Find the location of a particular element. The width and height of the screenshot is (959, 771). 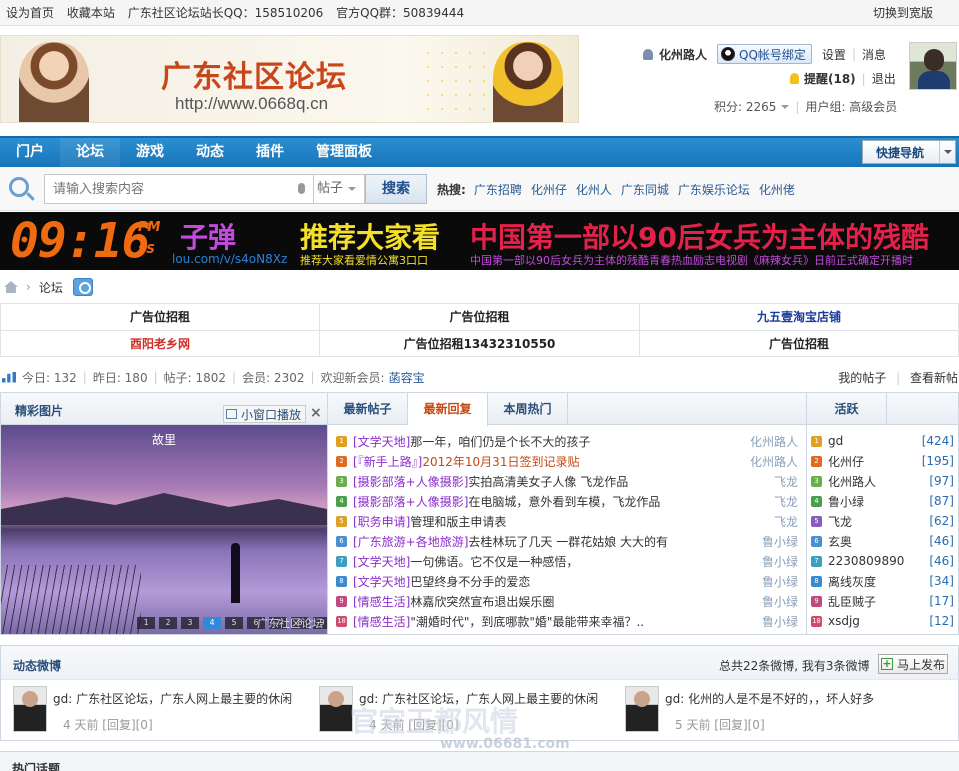

home-icon is located at coordinates (11, 287).